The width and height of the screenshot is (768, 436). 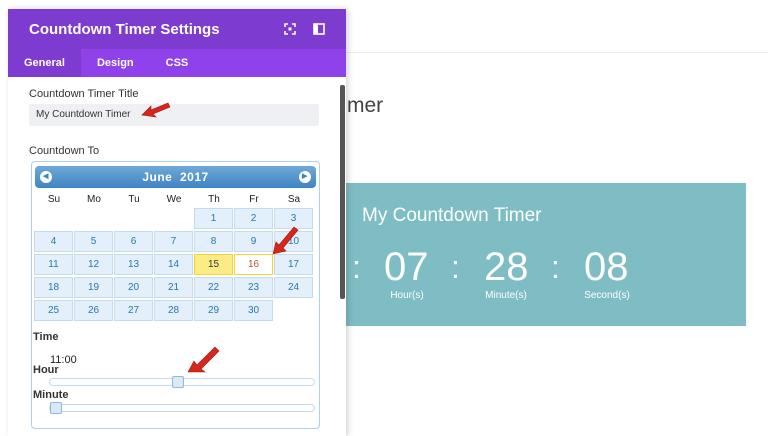 I want to click on weekday-header: Sa, so click(x=294, y=199).